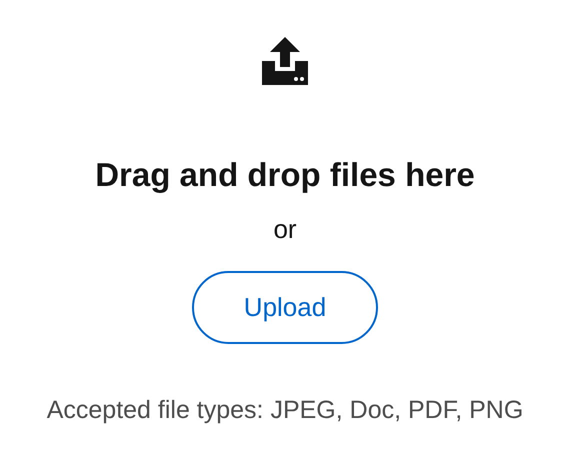  What do you see at coordinates (285, 229) in the screenshot?
I see `separator-text: or` at bounding box center [285, 229].